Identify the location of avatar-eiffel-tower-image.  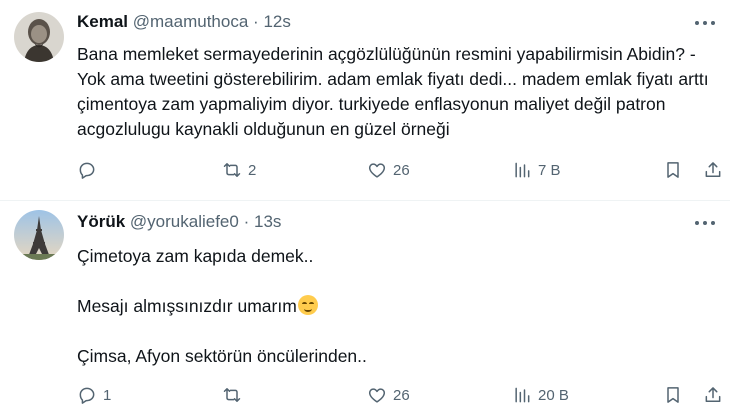
(39, 235).